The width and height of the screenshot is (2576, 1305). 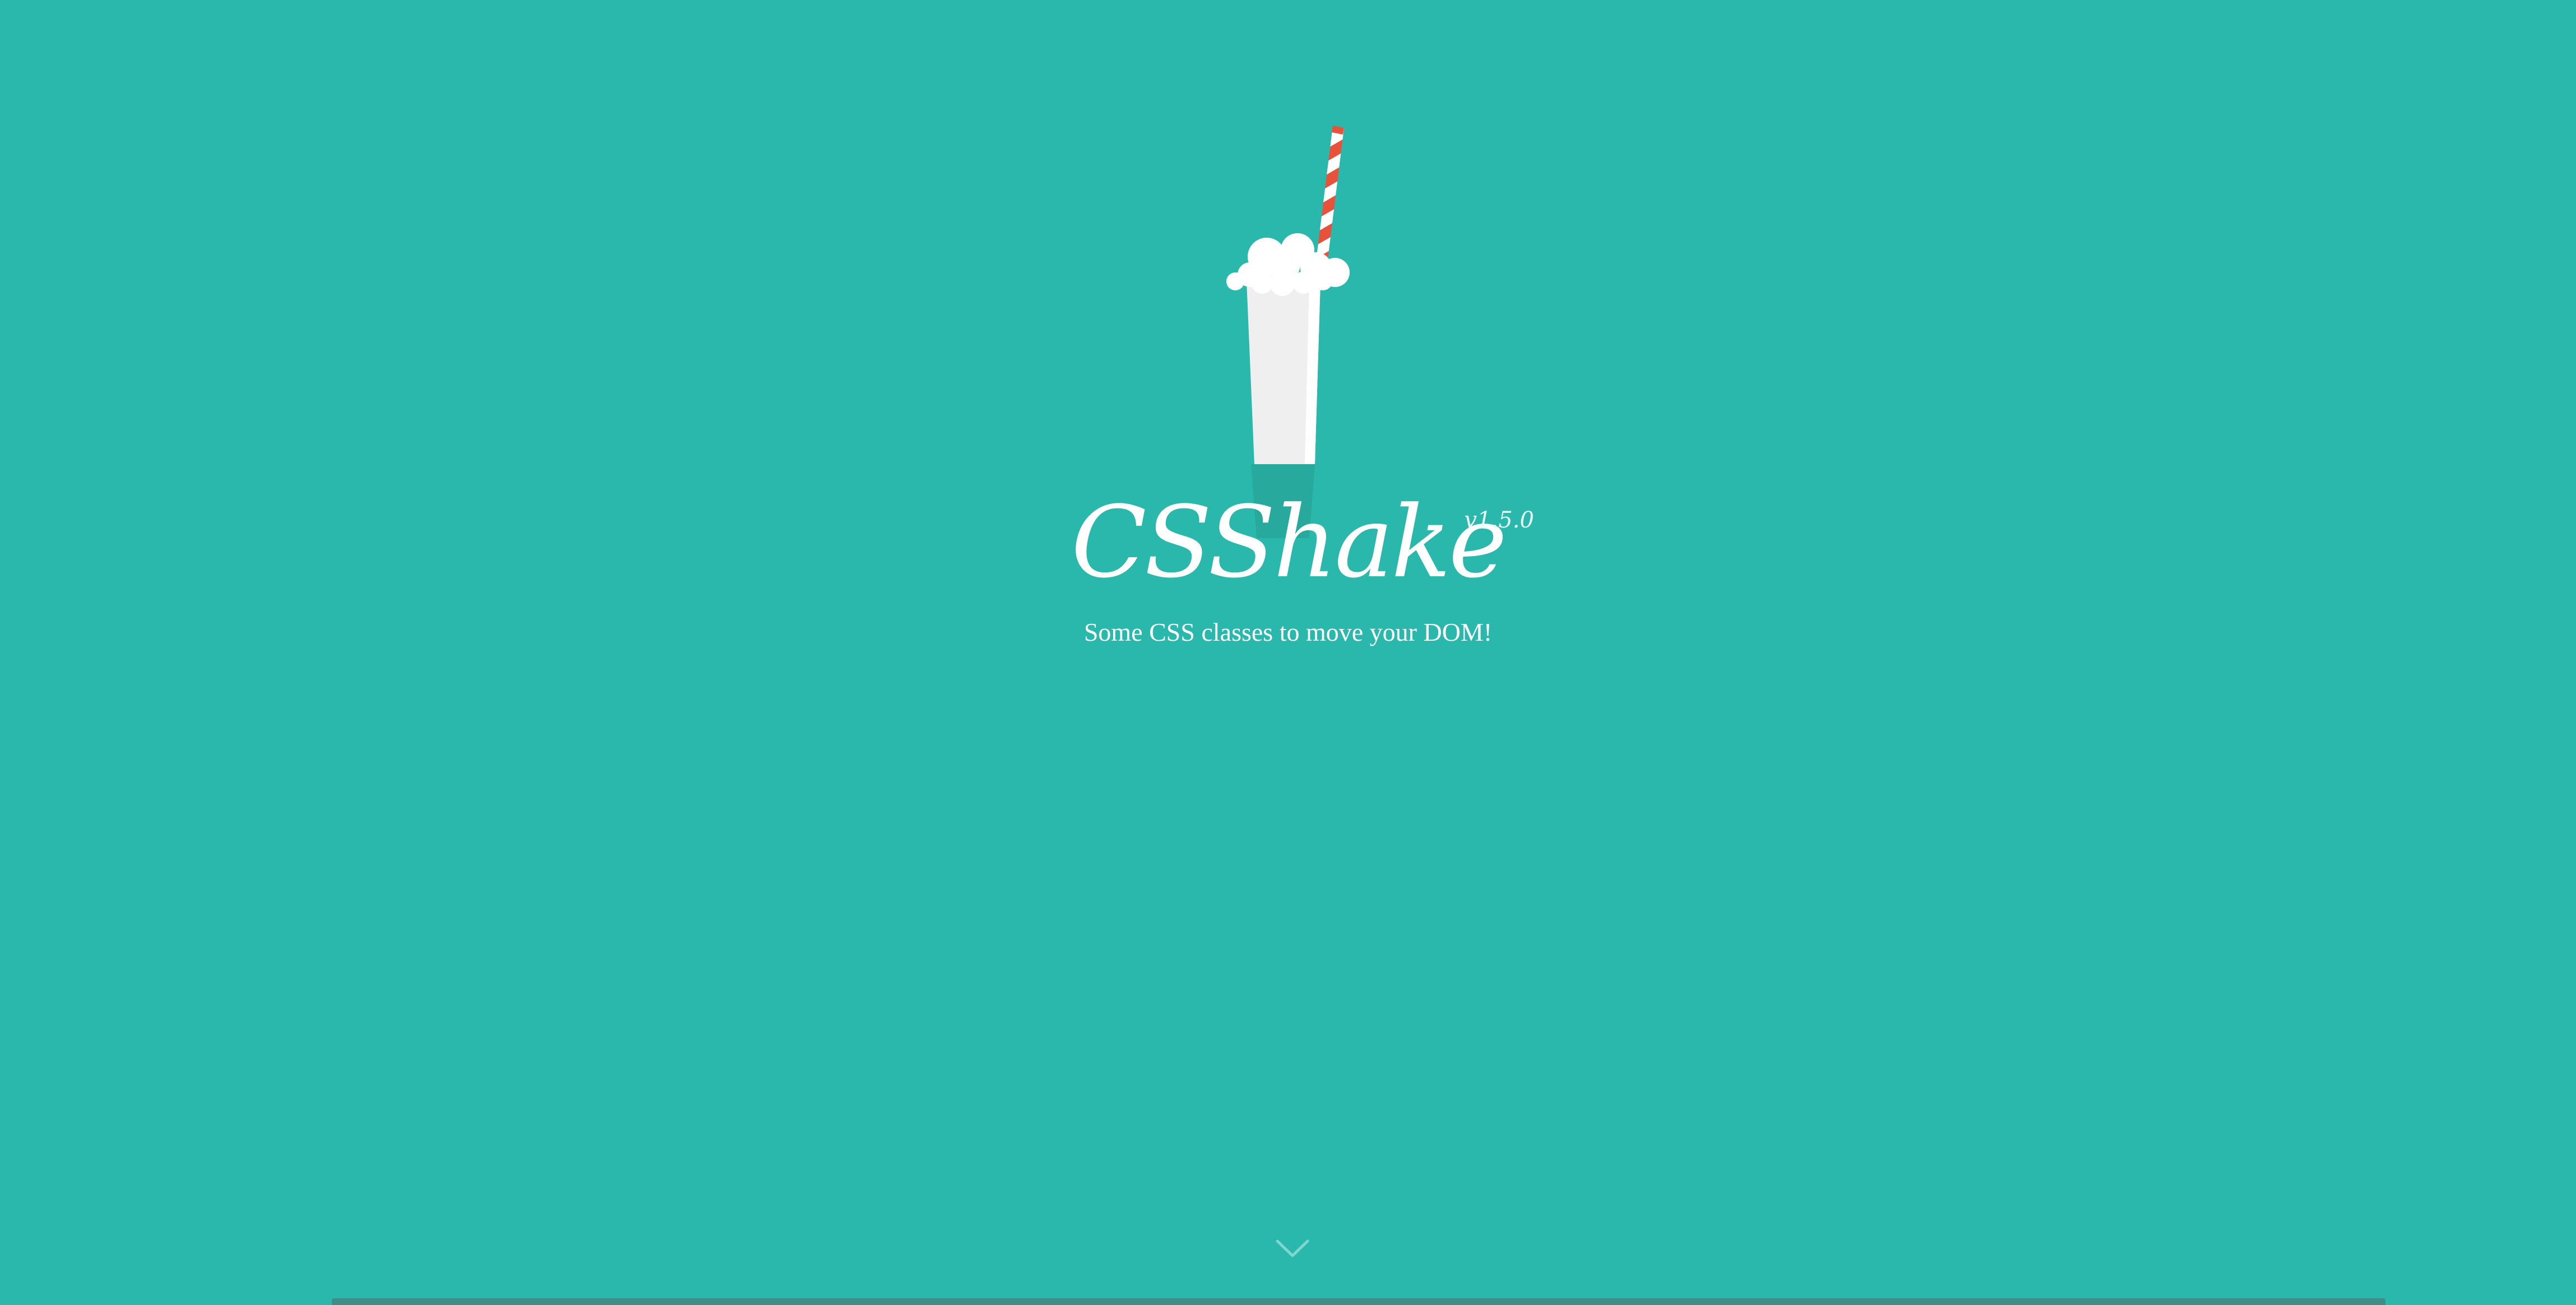 I want to click on foam, so click(x=1288, y=264).